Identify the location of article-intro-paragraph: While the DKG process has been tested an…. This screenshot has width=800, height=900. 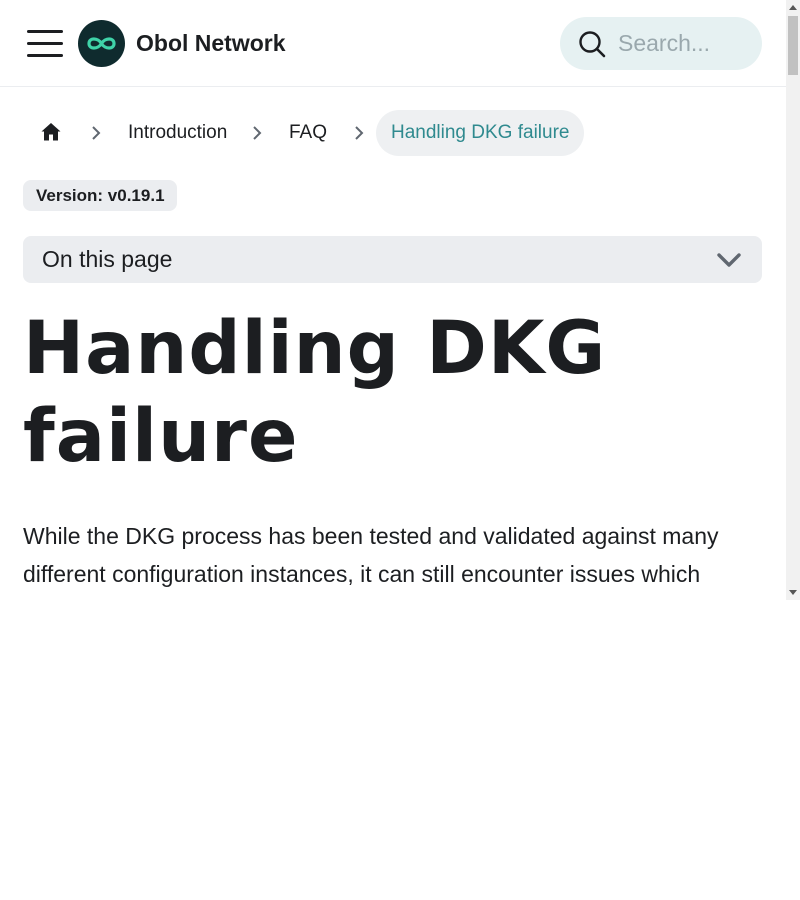
(371, 555).